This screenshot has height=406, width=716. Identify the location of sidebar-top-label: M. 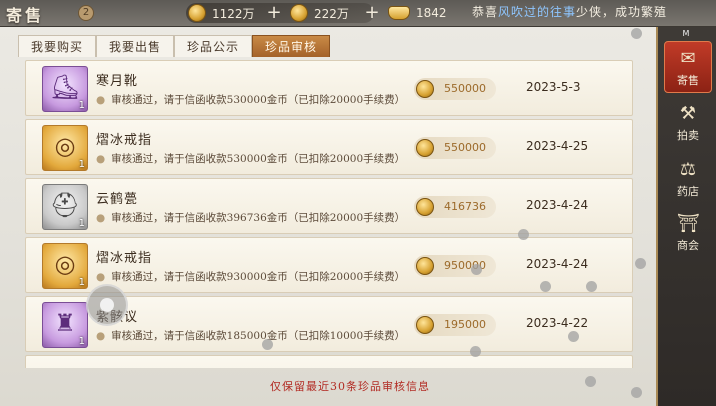
(686, 33).